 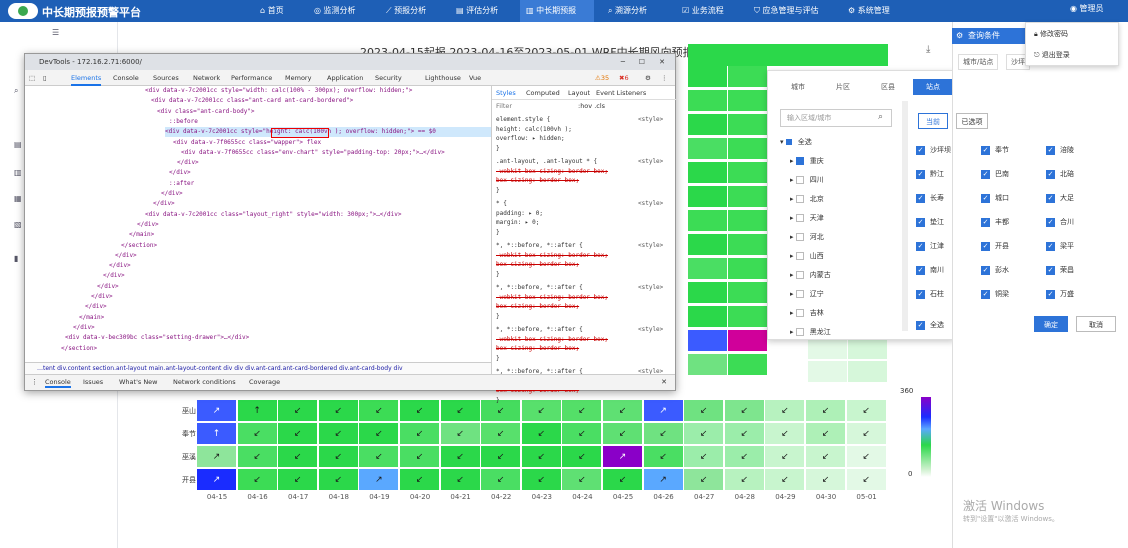 I want to click on cancel-button: 取消, so click(x=1096, y=324).